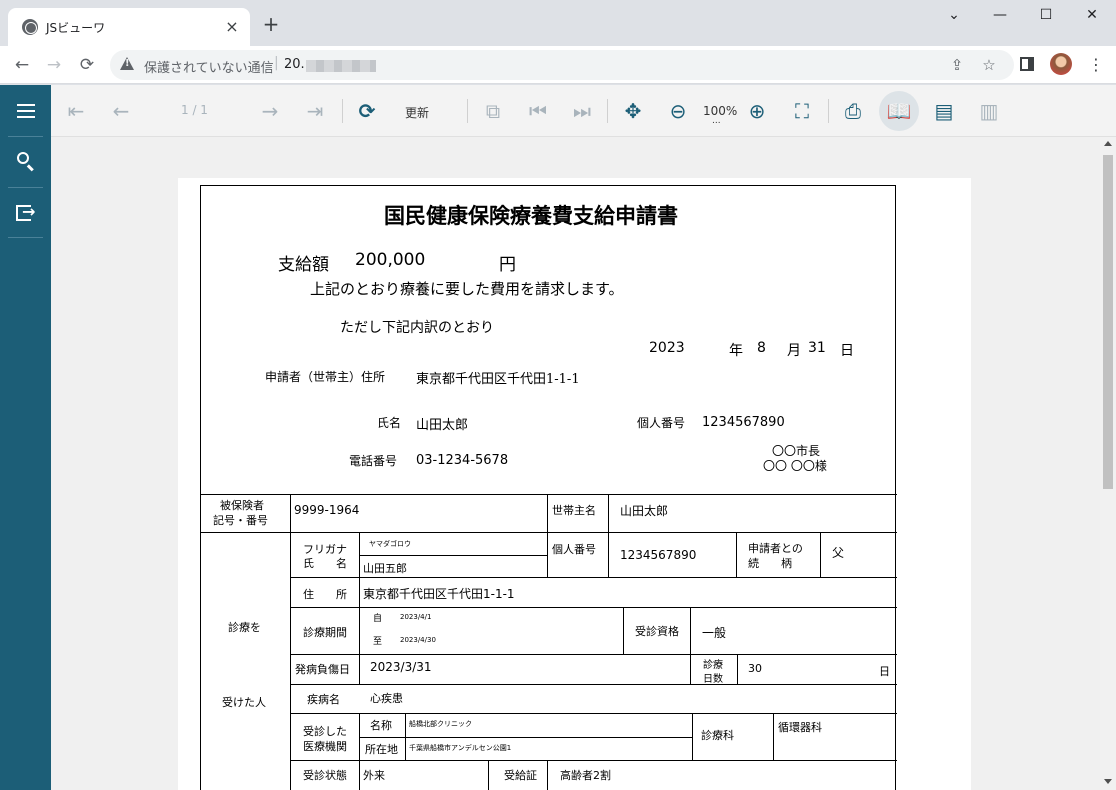  Describe the element at coordinates (1108, 143) in the screenshot. I see `scroll-up-icon` at that location.